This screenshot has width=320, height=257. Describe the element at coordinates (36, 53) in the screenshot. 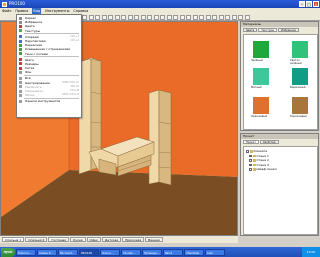

I see `menu-item-label: Тени с полами` at that location.